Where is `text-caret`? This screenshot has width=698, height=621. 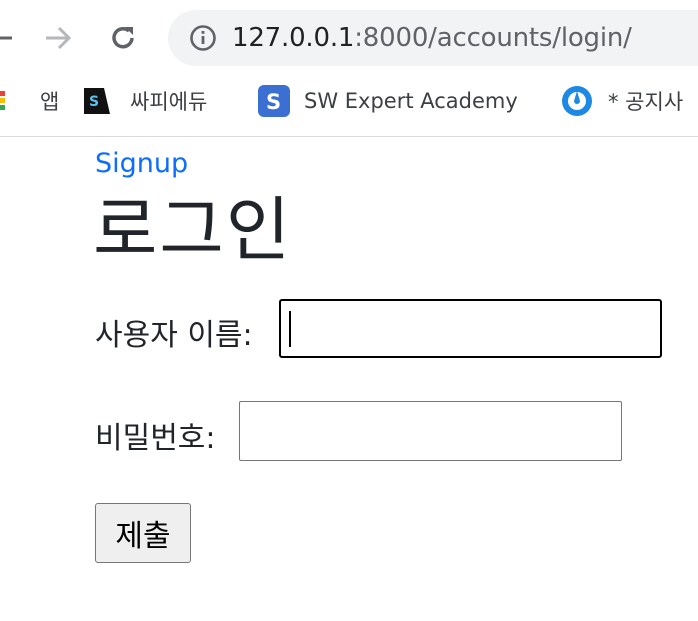
text-caret is located at coordinates (290, 329).